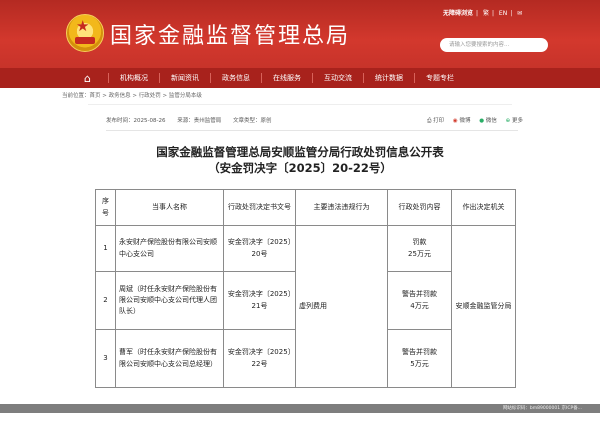 Image resolution: width=600 pixels, height=424 pixels. I want to click on header-party: 当事人名称, so click(169, 207).